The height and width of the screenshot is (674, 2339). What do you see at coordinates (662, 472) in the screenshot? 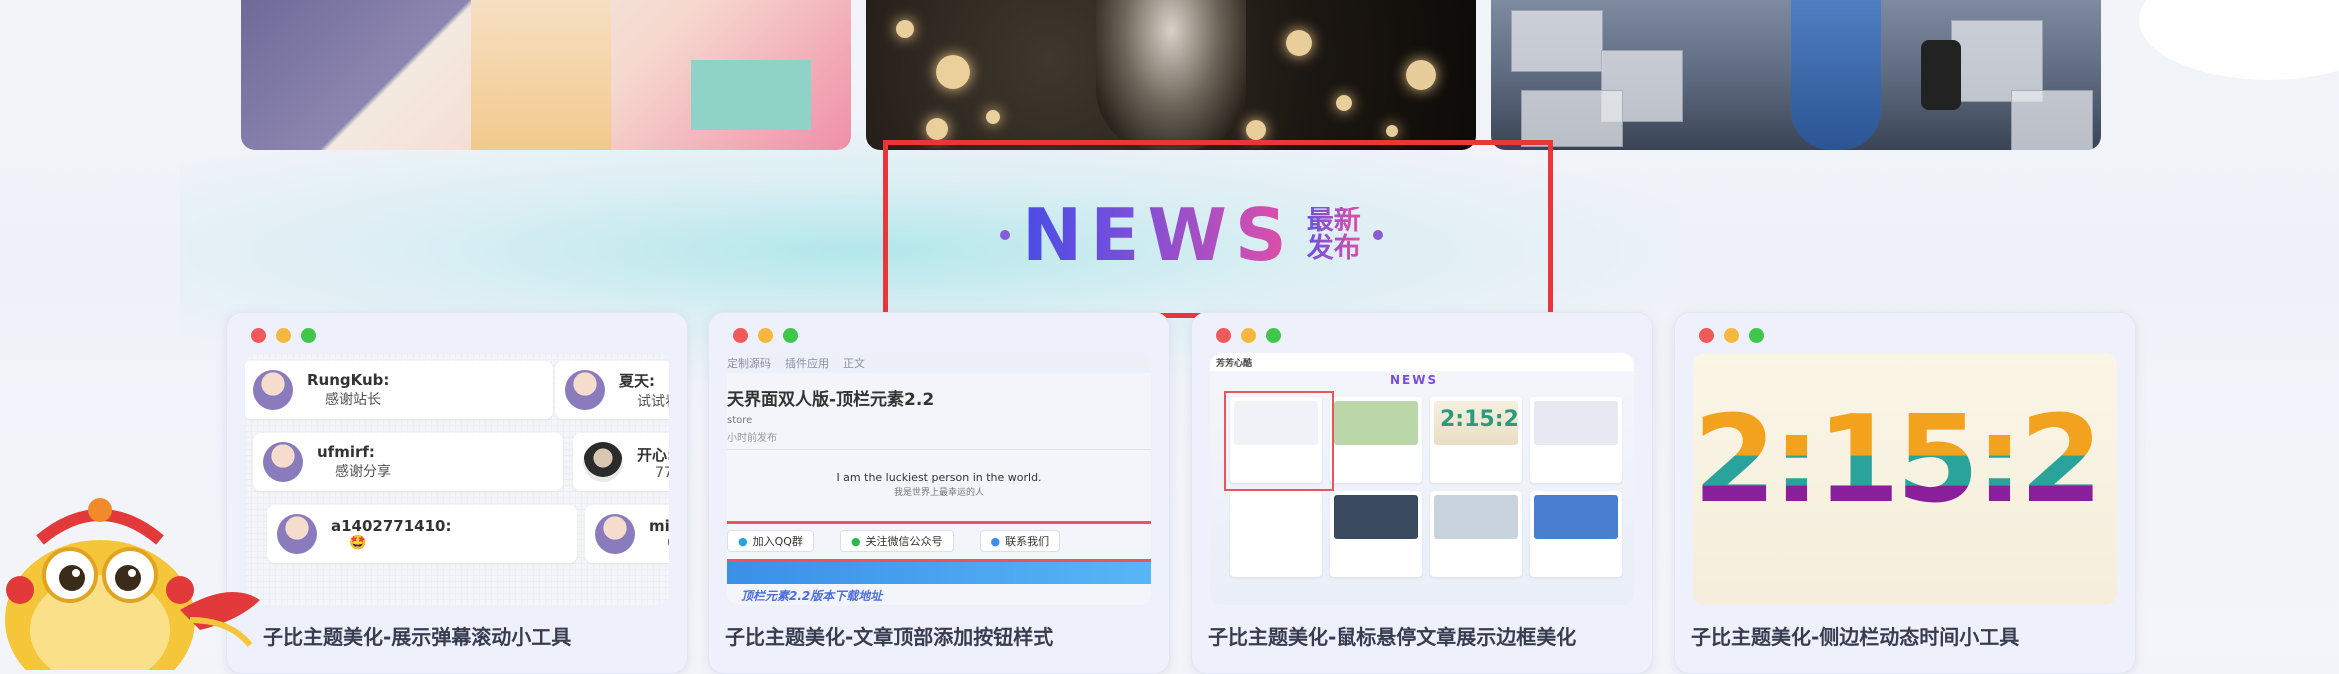
I see `danmaku-message: 777` at bounding box center [662, 472].